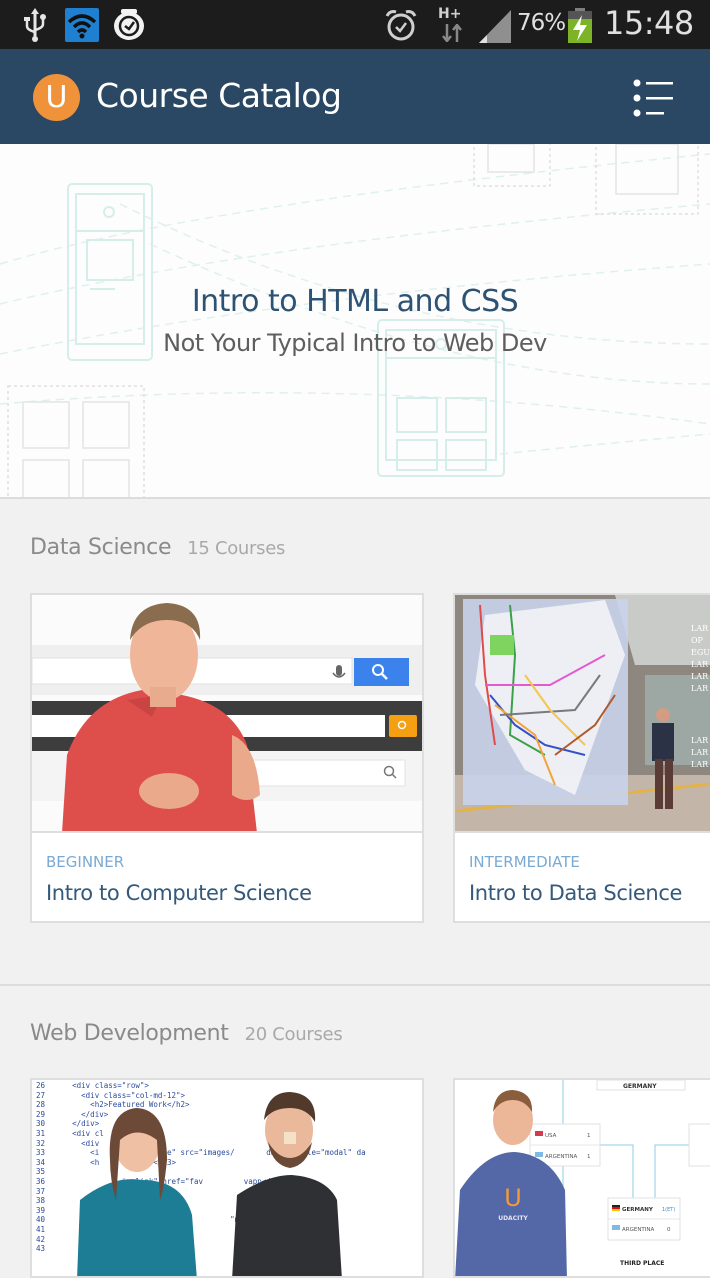 The width and height of the screenshot is (710, 1278). Describe the element at coordinates (82, 25) in the screenshot. I see `wifi-icon` at that location.